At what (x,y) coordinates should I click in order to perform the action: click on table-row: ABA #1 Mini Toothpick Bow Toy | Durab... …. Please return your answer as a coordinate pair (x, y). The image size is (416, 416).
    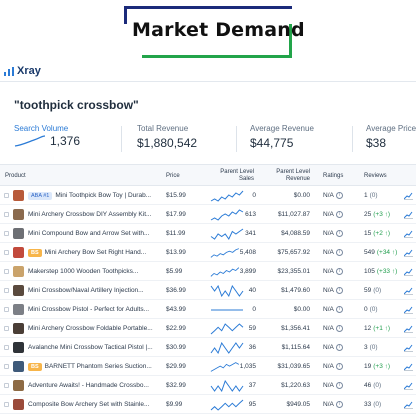
    Looking at the image, I should click on (208, 195).